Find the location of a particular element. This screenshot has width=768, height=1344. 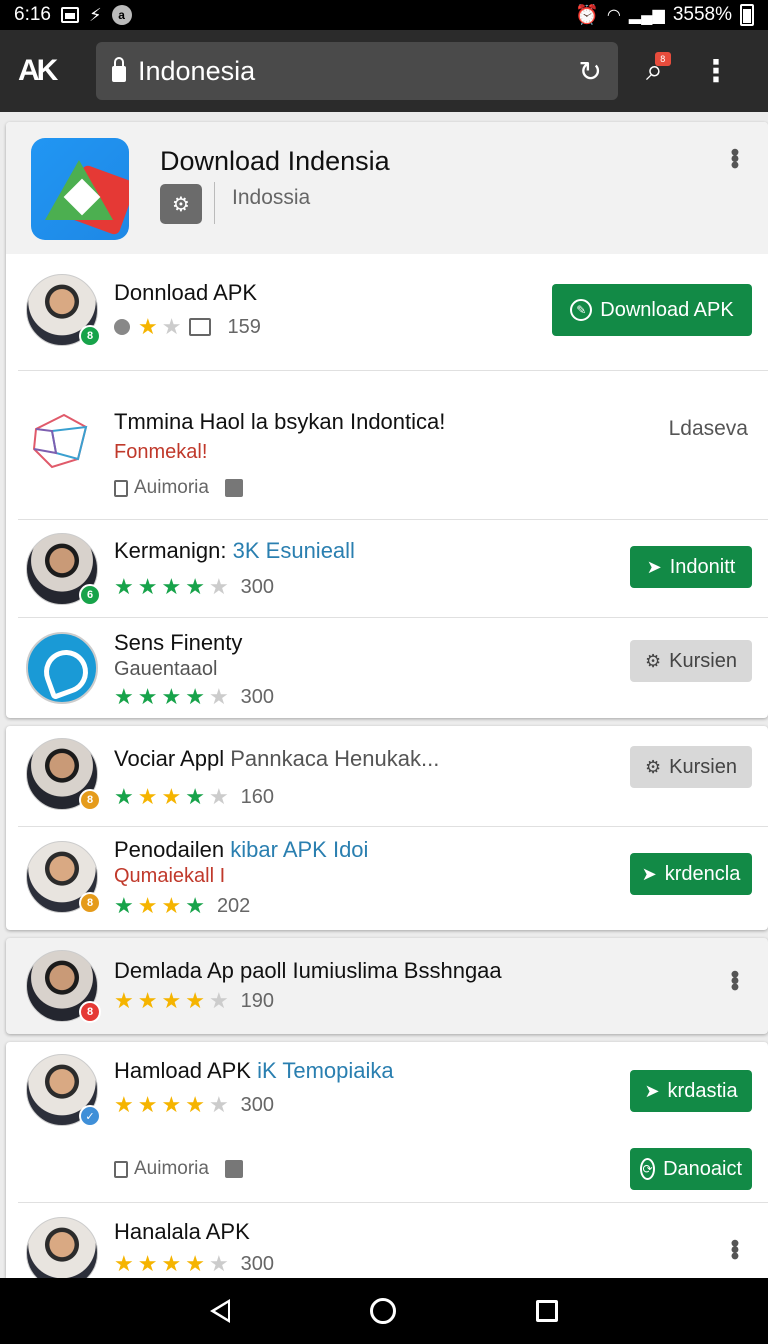

reload-icon: ↻ is located at coordinates (590, 71).